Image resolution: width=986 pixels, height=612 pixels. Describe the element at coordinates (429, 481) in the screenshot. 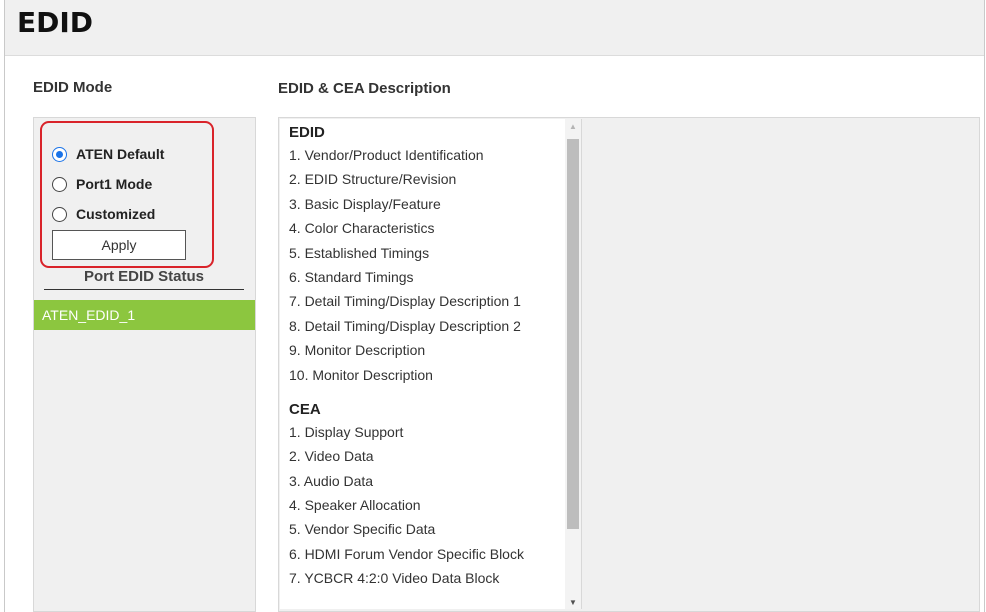

I see `list-item: 3. Audio Data` at that location.